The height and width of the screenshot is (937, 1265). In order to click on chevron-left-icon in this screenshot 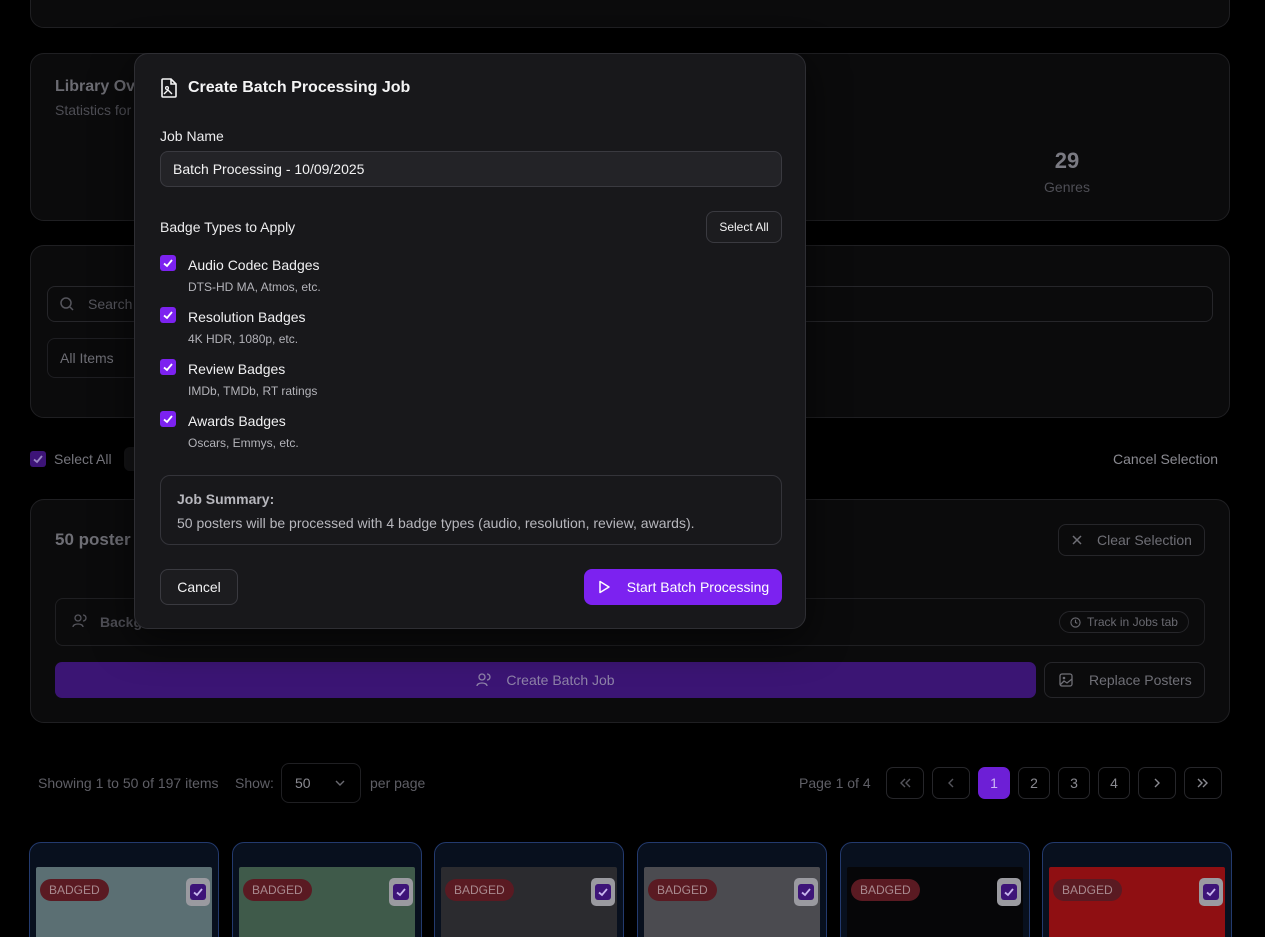, I will do `click(951, 783)`.